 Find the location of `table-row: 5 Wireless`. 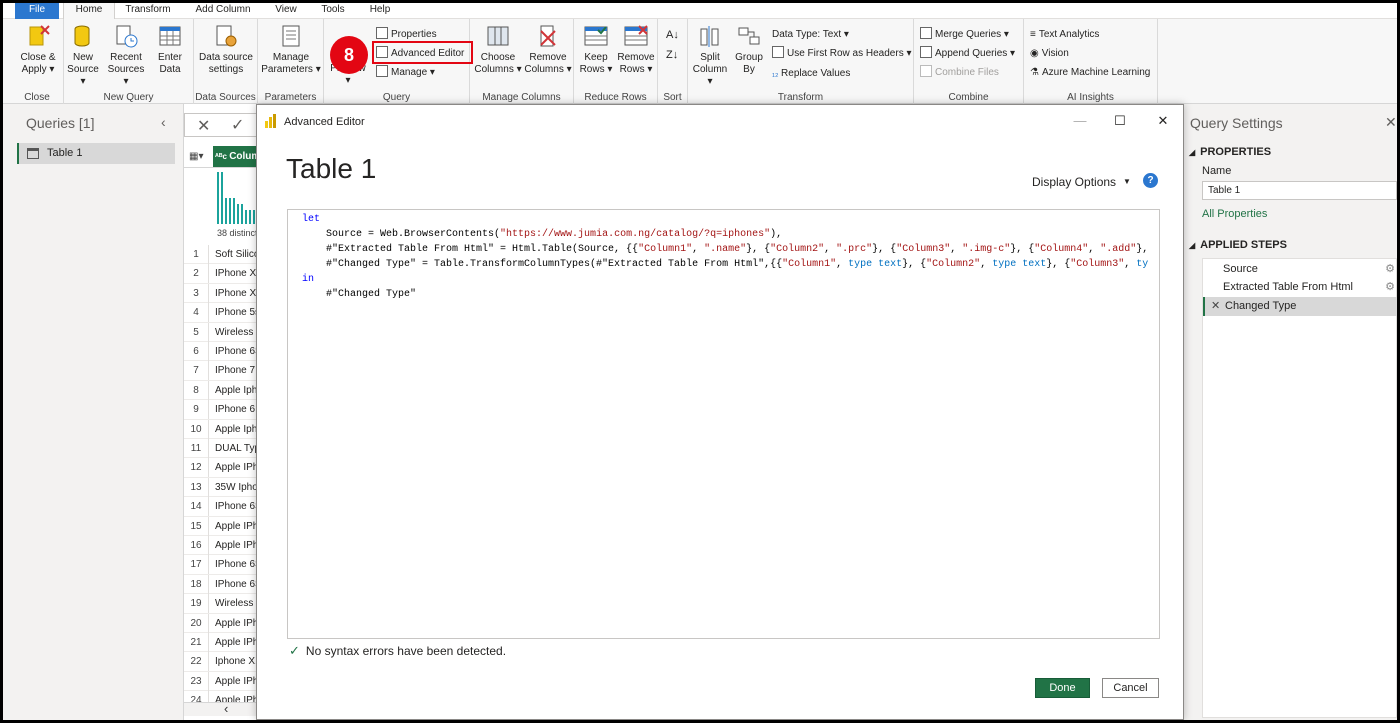

table-row: 5 Wireless is located at coordinates (224, 332).